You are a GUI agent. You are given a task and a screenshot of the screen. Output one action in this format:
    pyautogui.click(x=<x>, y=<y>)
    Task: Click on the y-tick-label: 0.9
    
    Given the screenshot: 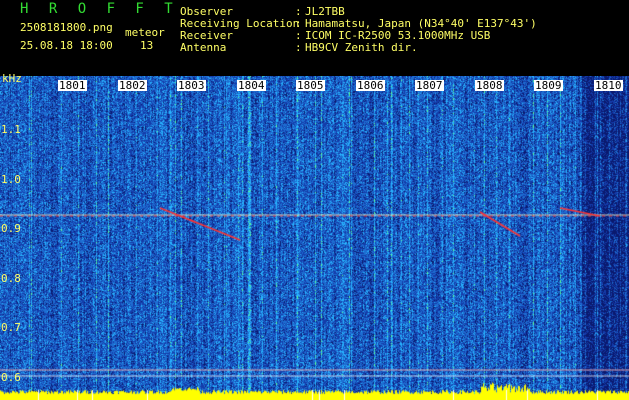 What is the action you would take?
    pyautogui.click(x=11, y=228)
    